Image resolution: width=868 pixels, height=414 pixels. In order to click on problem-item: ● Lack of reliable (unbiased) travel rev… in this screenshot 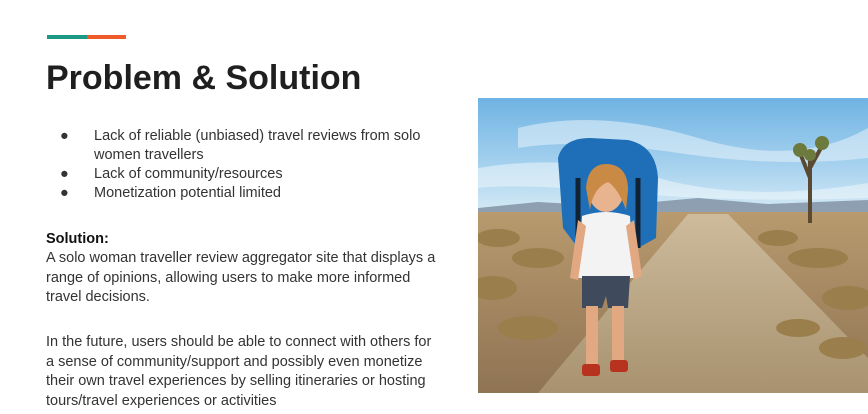, I will do `click(250, 146)`.